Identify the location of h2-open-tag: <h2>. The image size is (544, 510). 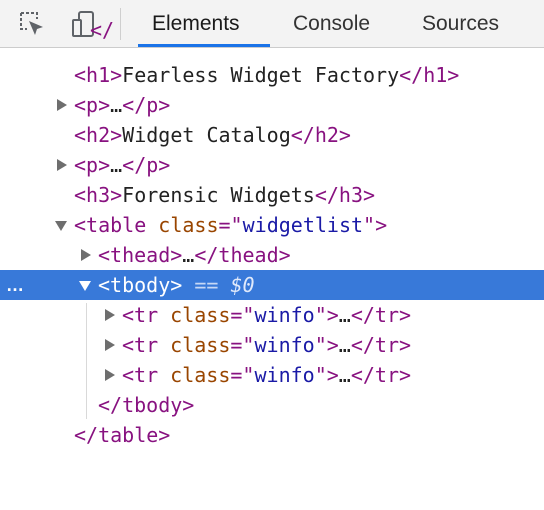
(98, 135).